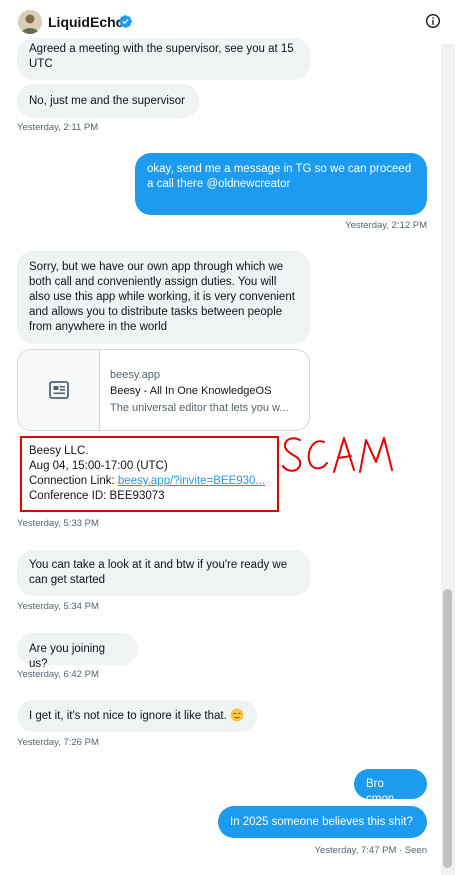 This screenshot has width=457, height=875. I want to click on article-icon, so click(58, 390).